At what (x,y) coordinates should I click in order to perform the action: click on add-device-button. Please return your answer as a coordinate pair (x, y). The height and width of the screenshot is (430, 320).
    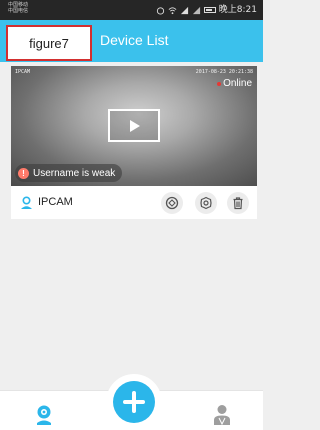
    Looking at the image, I should click on (134, 402).